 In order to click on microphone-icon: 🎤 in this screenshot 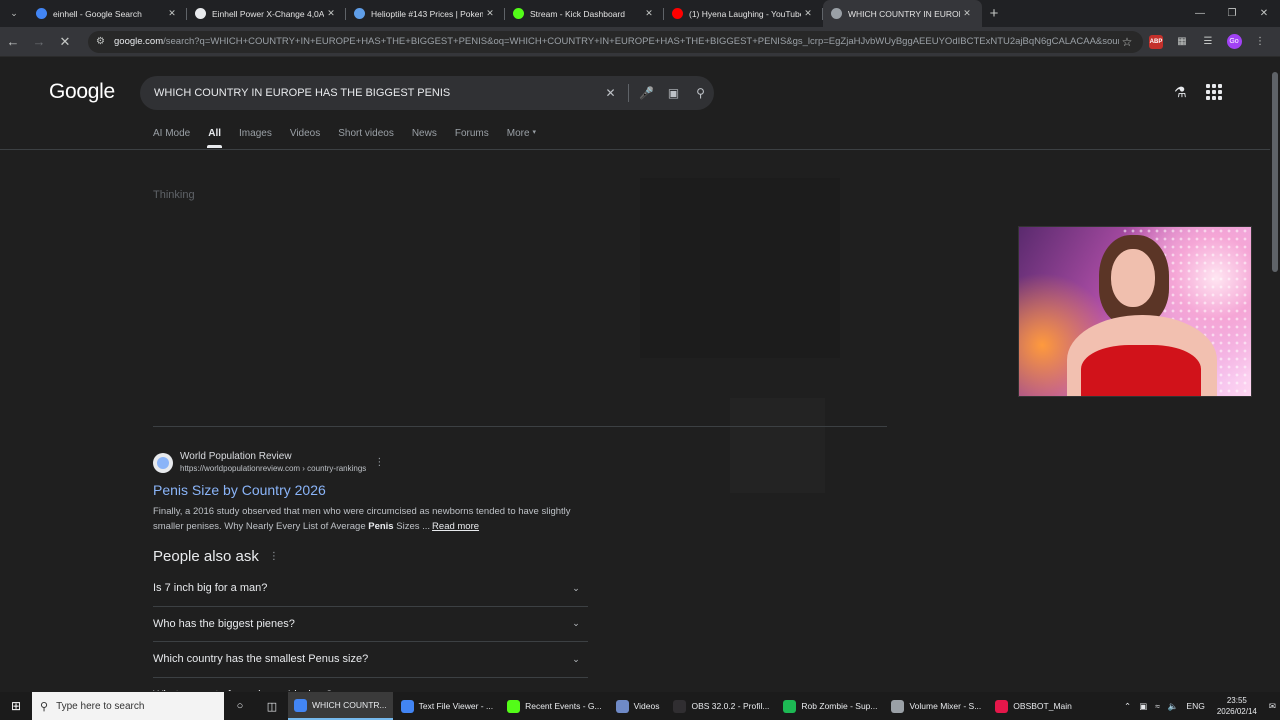, I will do `click(646, 93)`.